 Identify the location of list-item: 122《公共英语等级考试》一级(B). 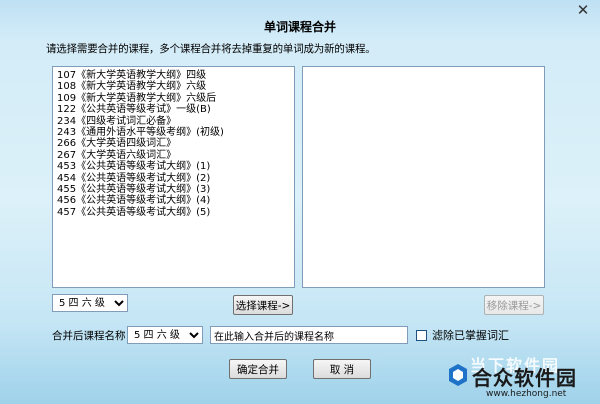
(173, 109).